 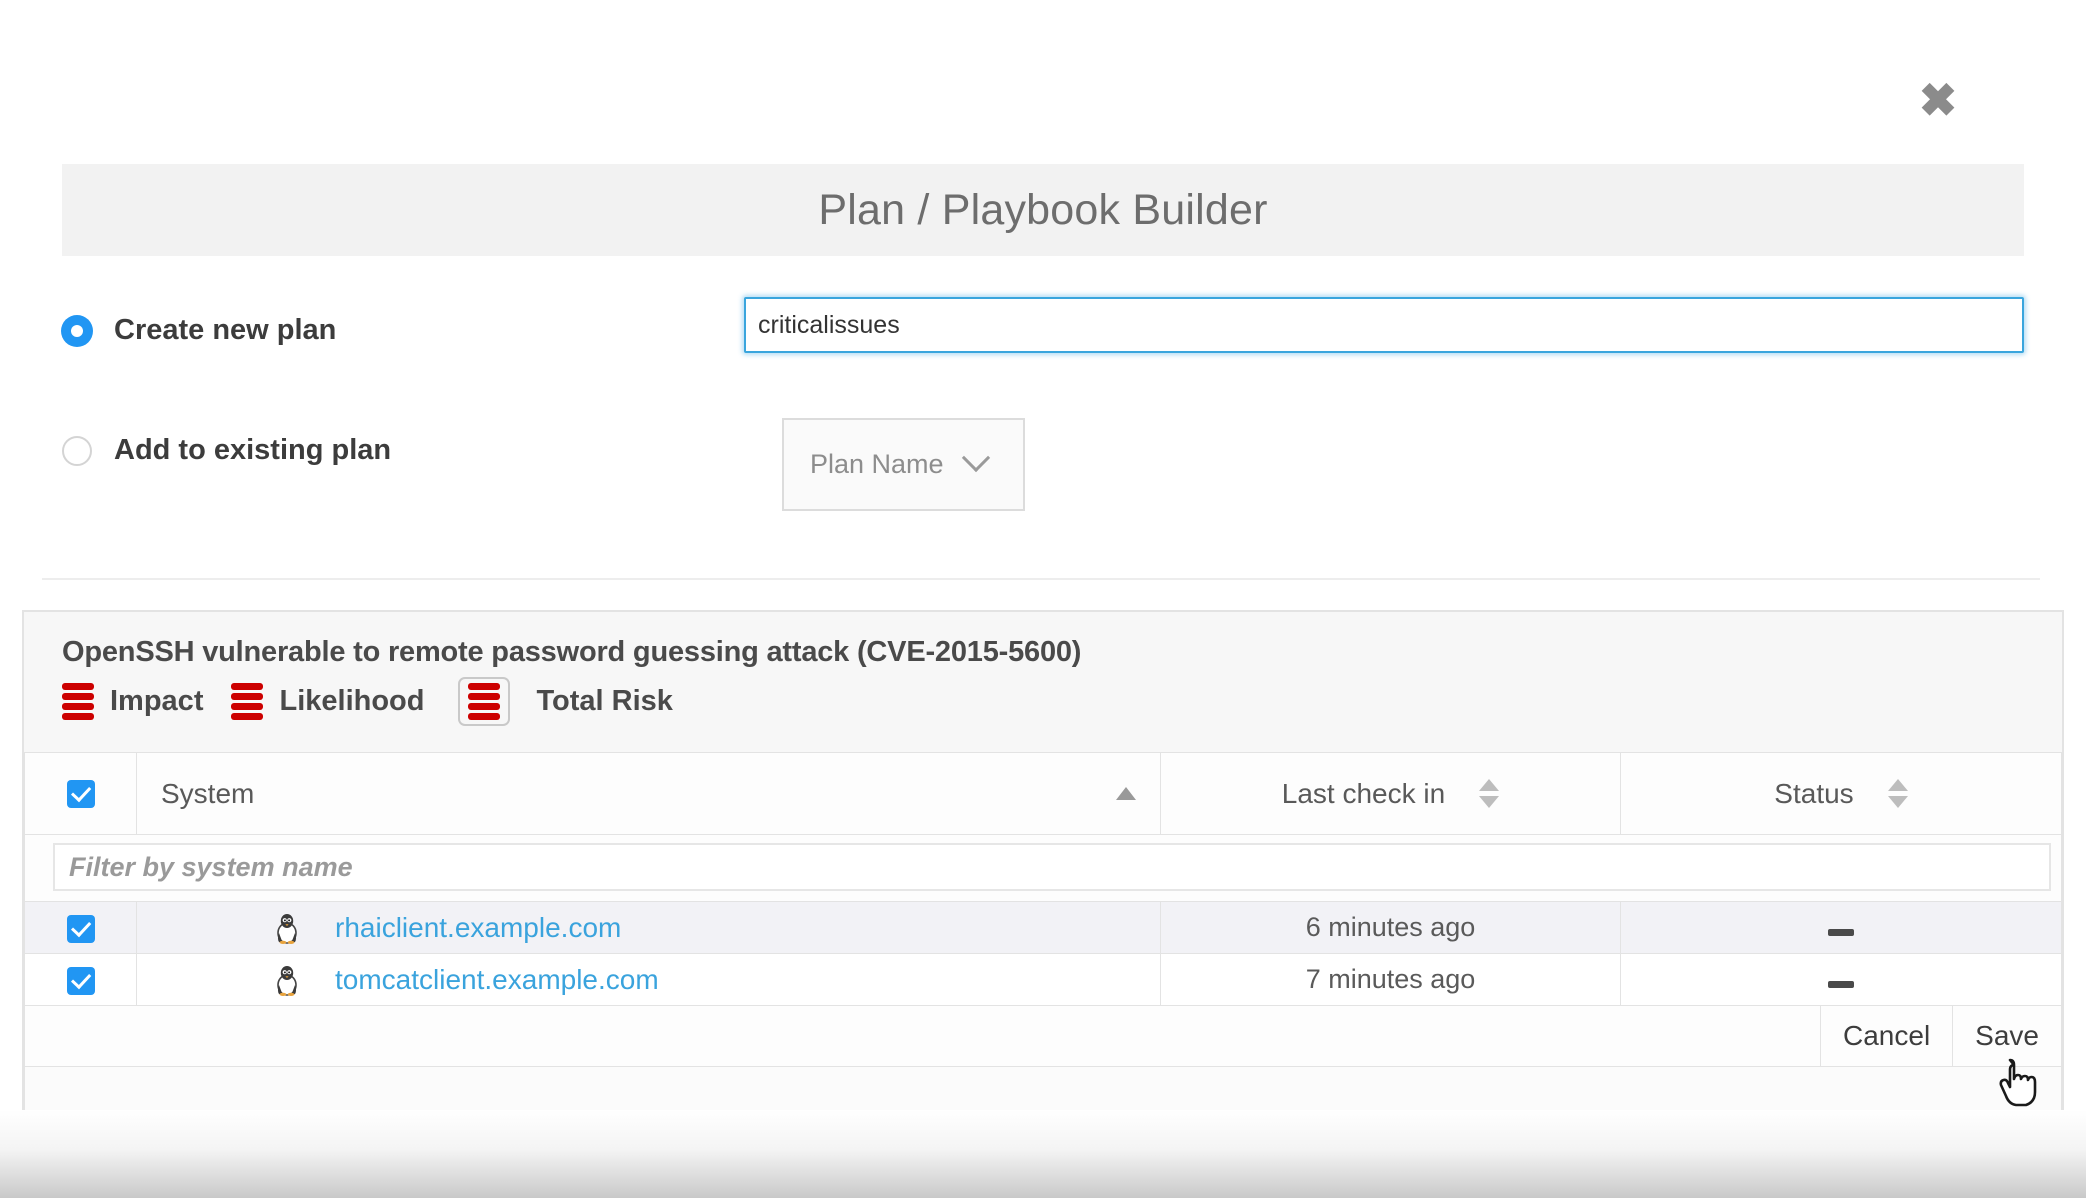 What do you see at coordinates (478, 928) in the screenshot?
I see `system-link: rhaiclient.example.com` at bounding box center [478, 928].